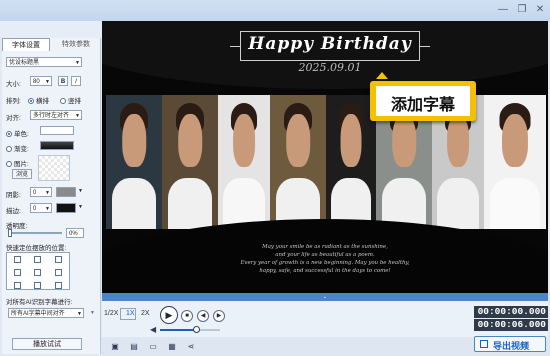  I want to click on opacity-slider-track, so click(35, 233).